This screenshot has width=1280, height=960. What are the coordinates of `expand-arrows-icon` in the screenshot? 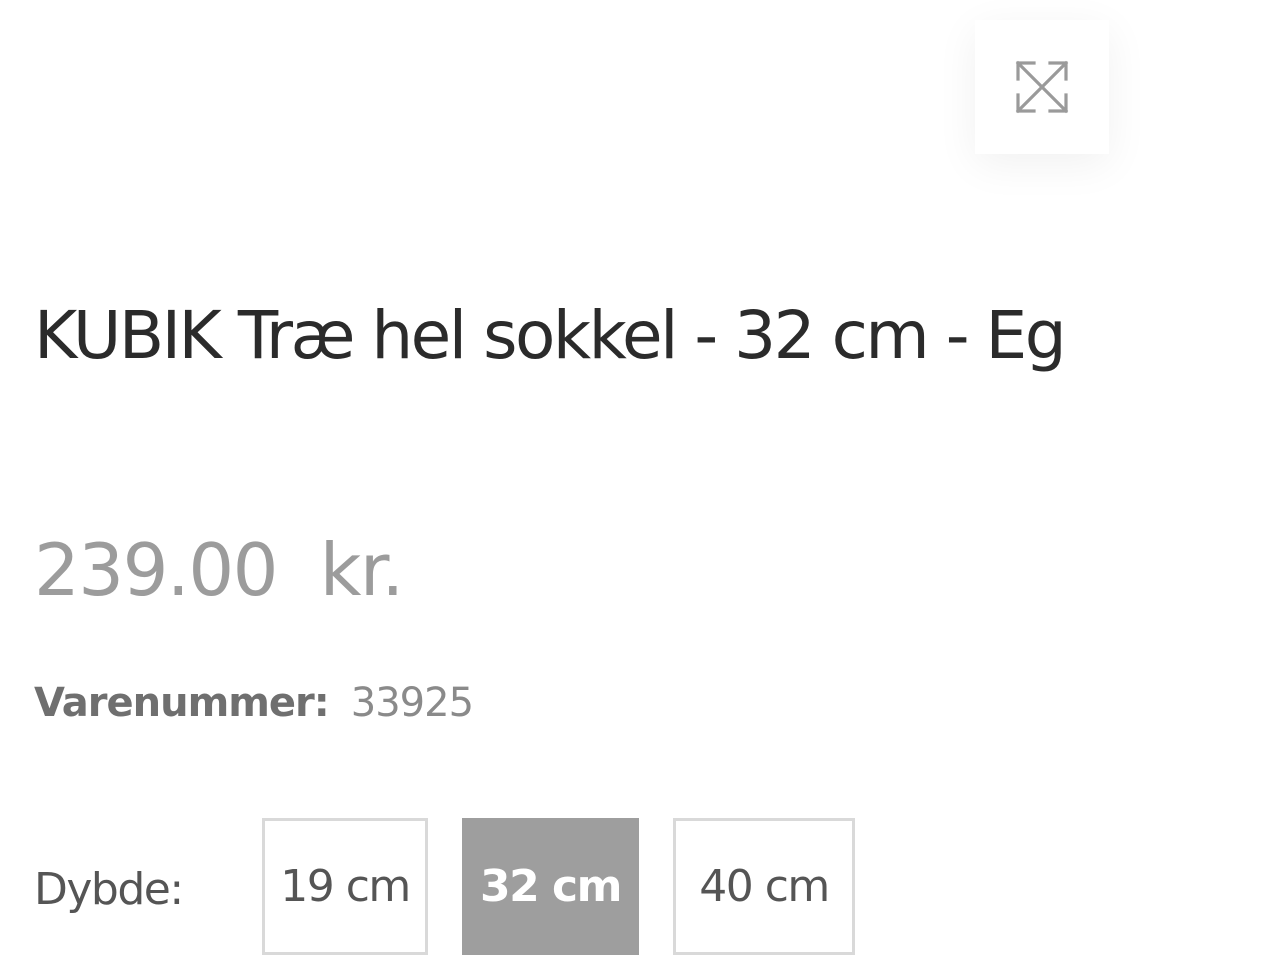 It's located at (1042, 87).